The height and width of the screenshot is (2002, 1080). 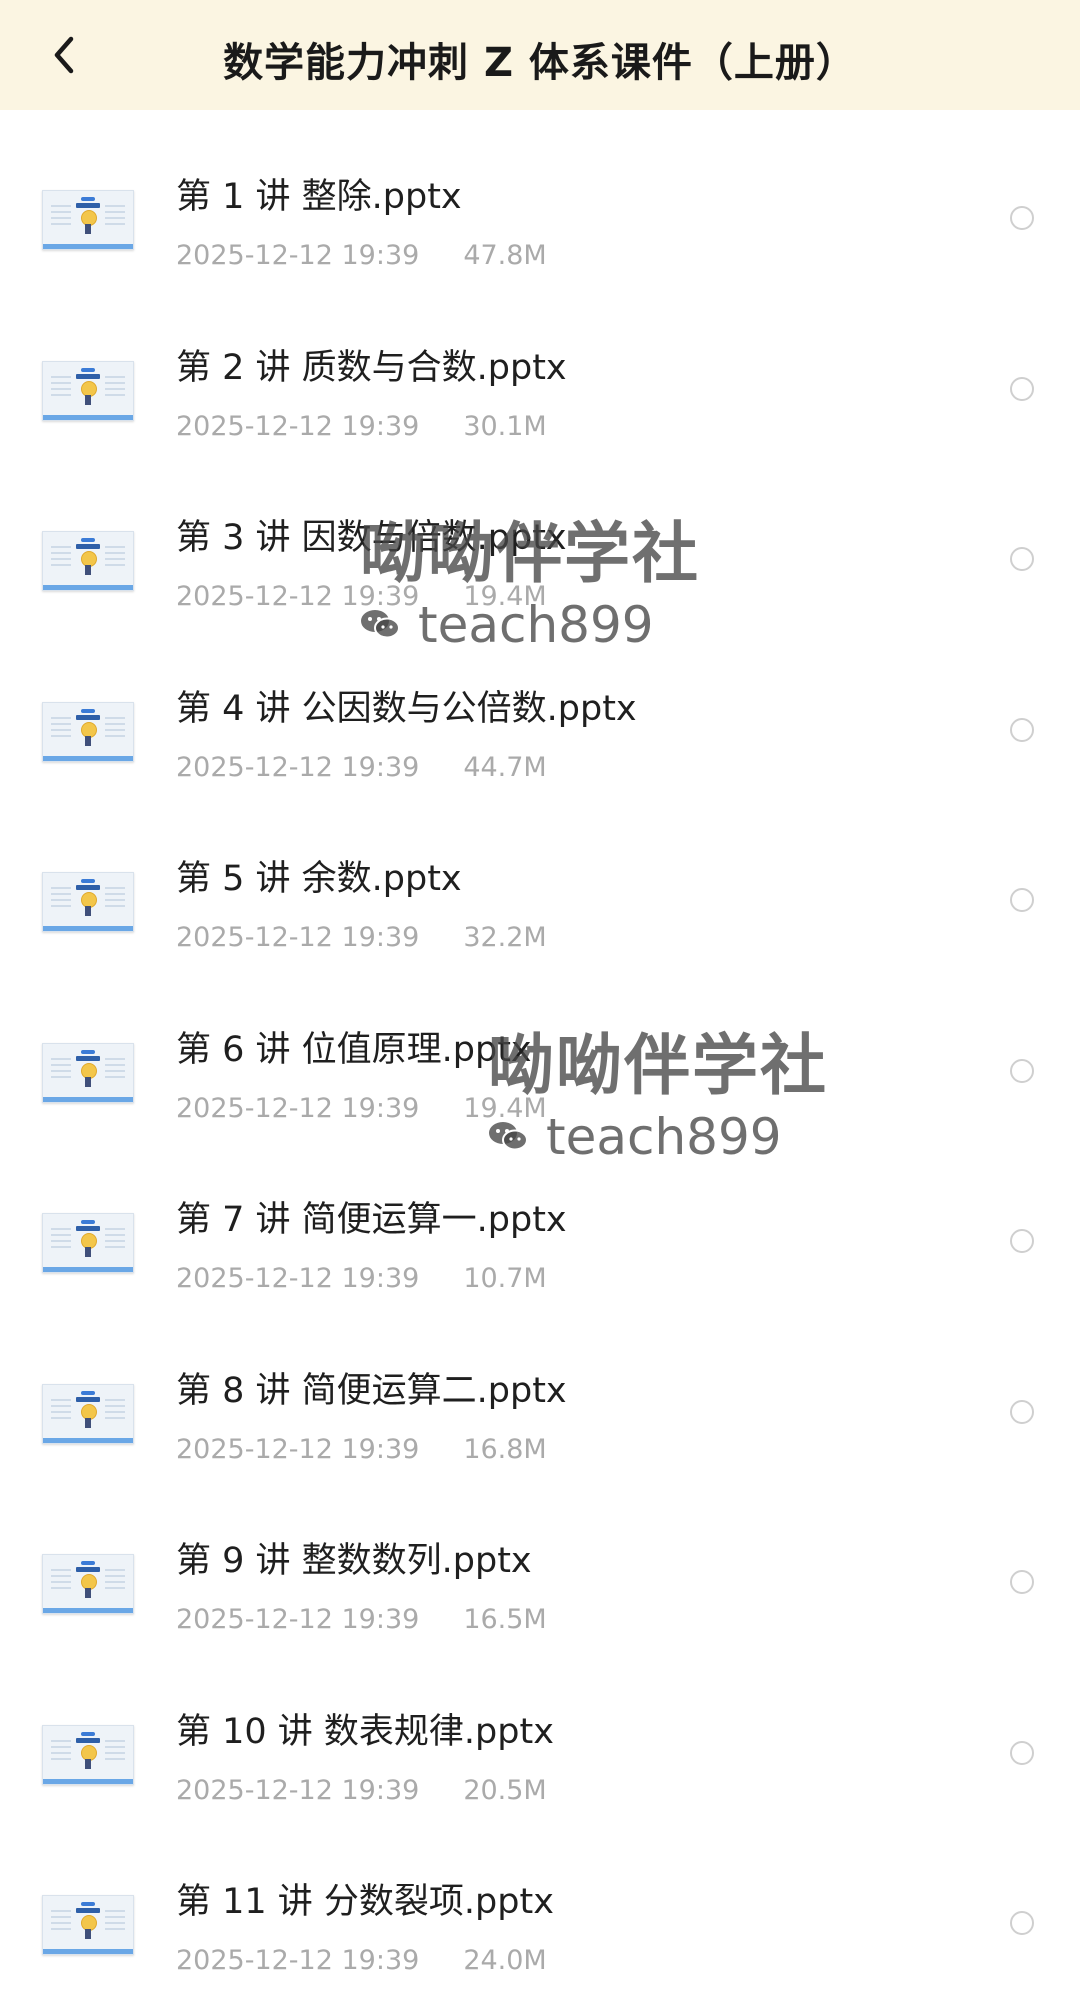 I want to click on file-meta: 2025-12-12 19:39 24.0M, so click(x=361, y=1960).